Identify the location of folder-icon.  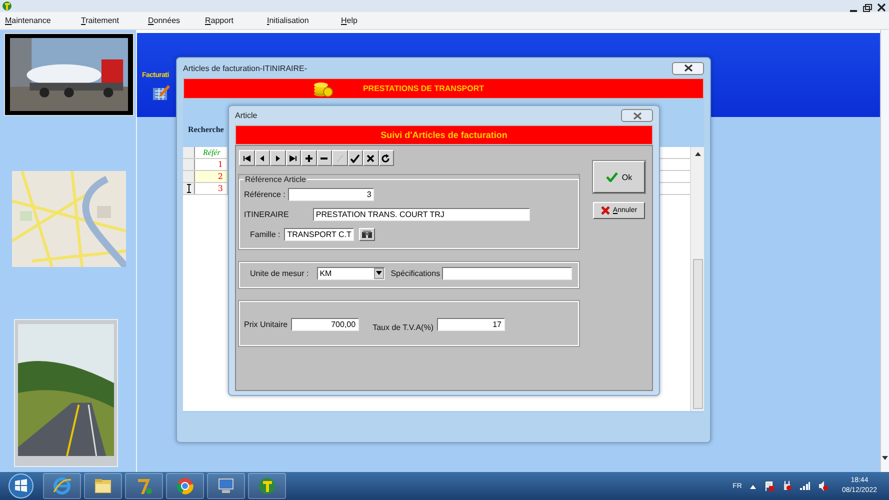
(103, 486).